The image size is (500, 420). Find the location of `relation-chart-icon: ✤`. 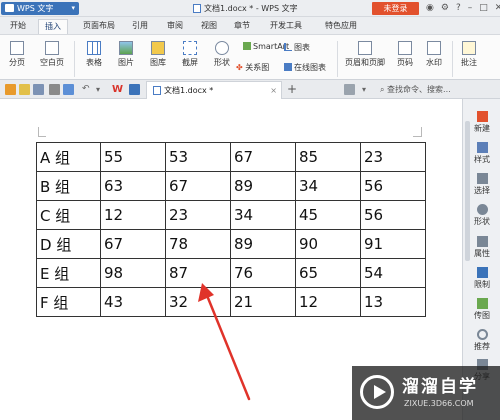

relation-chart-icon: ✤ is located at coordinates (239, 67).